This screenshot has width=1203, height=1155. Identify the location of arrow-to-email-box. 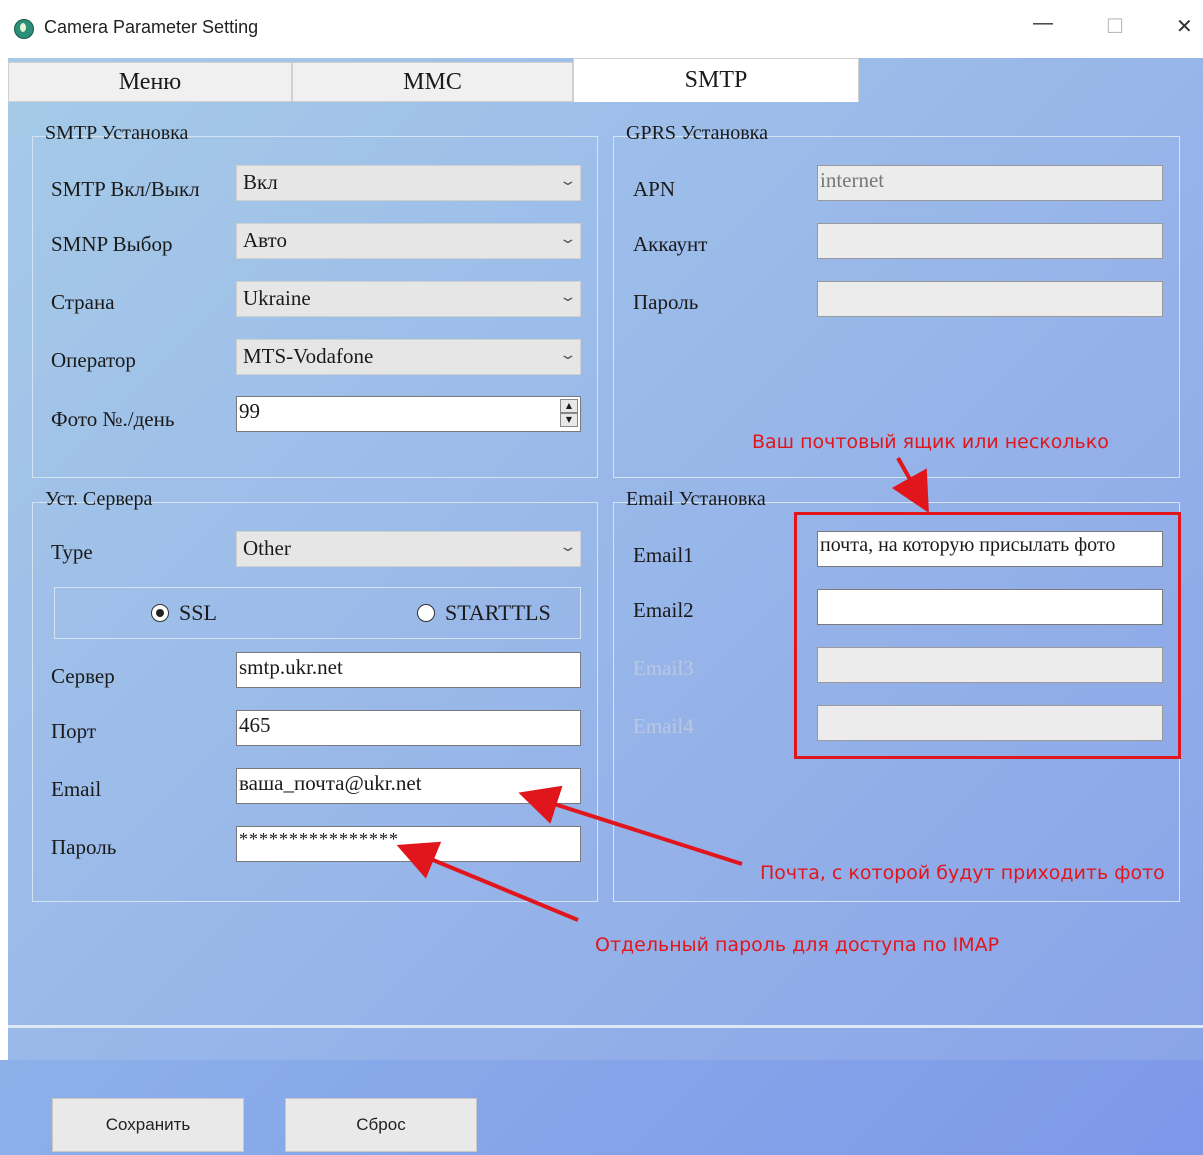
(910, 485).